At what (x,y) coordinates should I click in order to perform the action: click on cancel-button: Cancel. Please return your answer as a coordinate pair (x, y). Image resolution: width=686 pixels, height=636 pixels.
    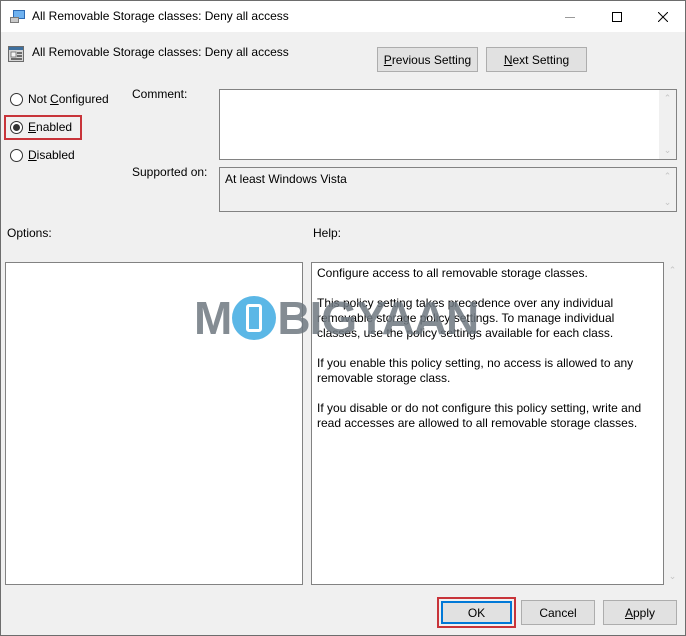
    Looking at the image, I should click on (558, 612).